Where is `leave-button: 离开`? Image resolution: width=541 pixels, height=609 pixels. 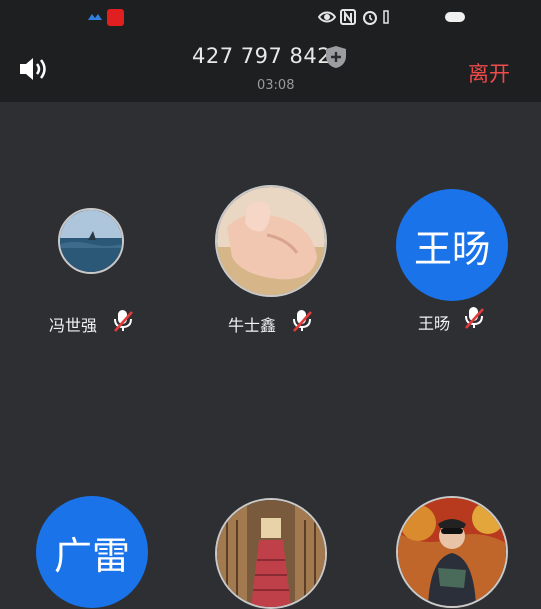
leave-button: 离开 is located at coordinates (489, 73).